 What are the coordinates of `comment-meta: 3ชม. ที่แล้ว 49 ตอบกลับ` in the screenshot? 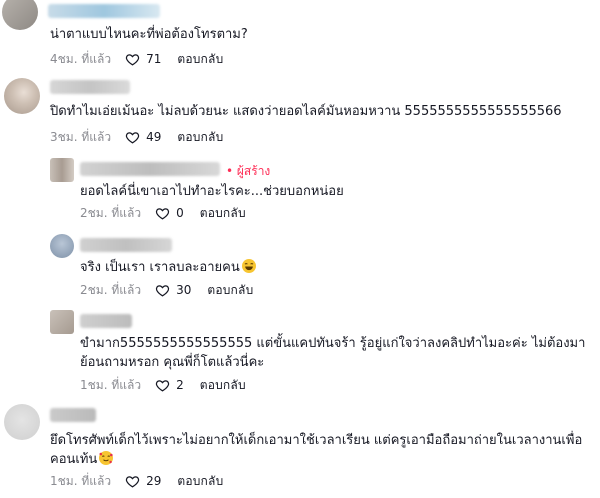 It's located at (136, 137).